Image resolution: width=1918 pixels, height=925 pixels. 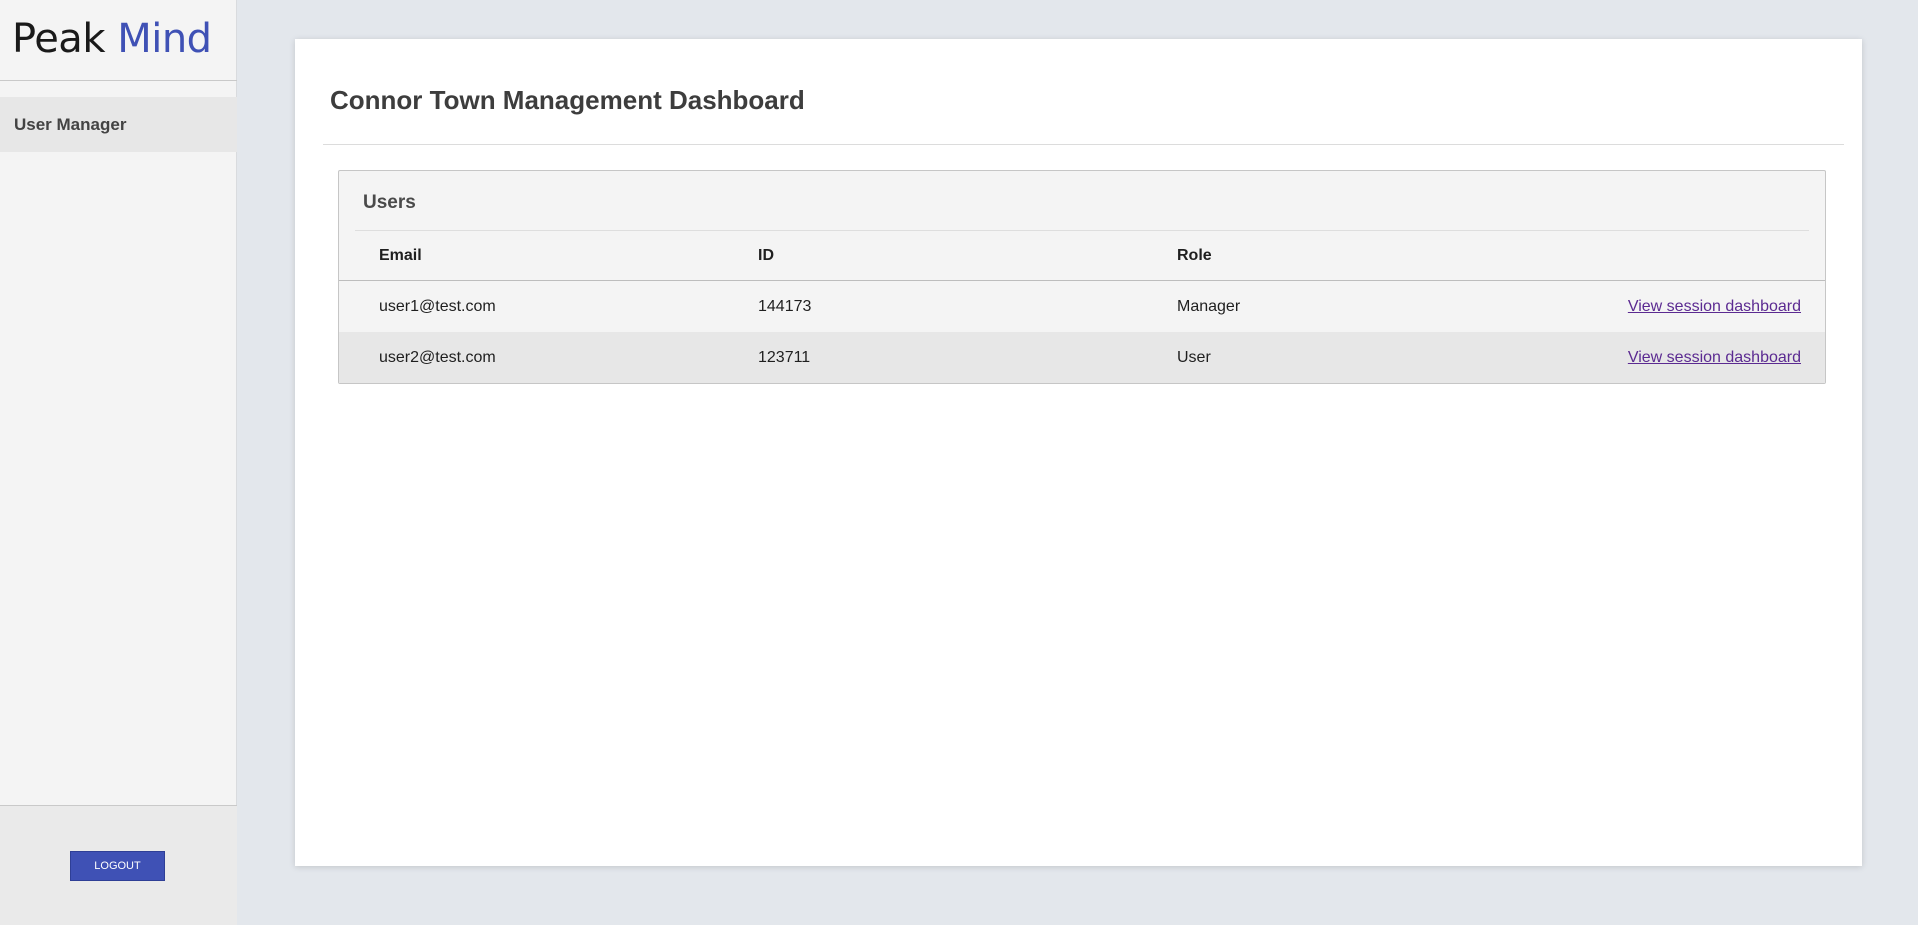 I want to click on app-logo: Peak Mind, so click(x=119, y=39).